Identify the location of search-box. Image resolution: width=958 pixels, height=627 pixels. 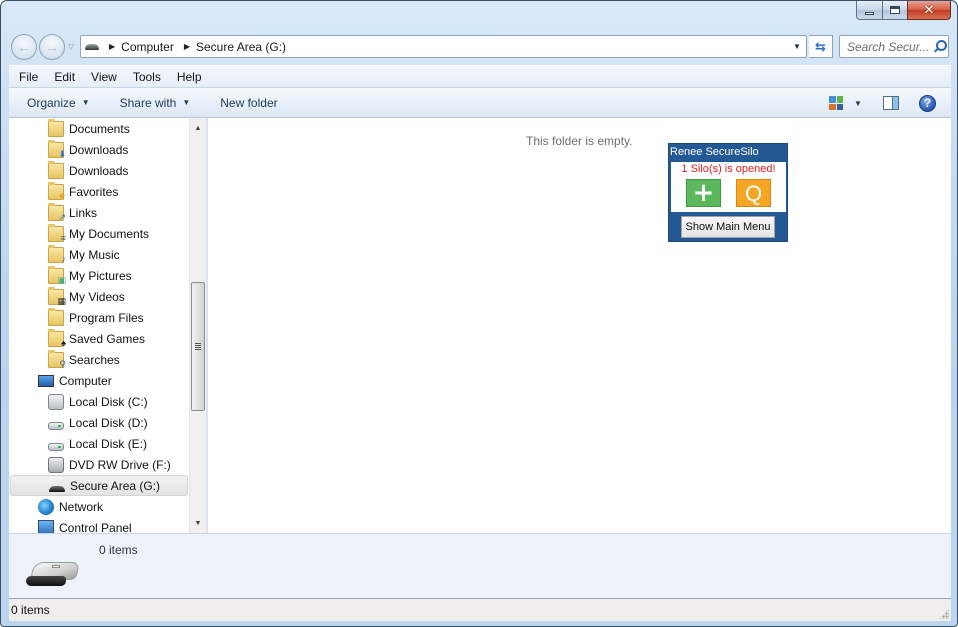
(894, 46).